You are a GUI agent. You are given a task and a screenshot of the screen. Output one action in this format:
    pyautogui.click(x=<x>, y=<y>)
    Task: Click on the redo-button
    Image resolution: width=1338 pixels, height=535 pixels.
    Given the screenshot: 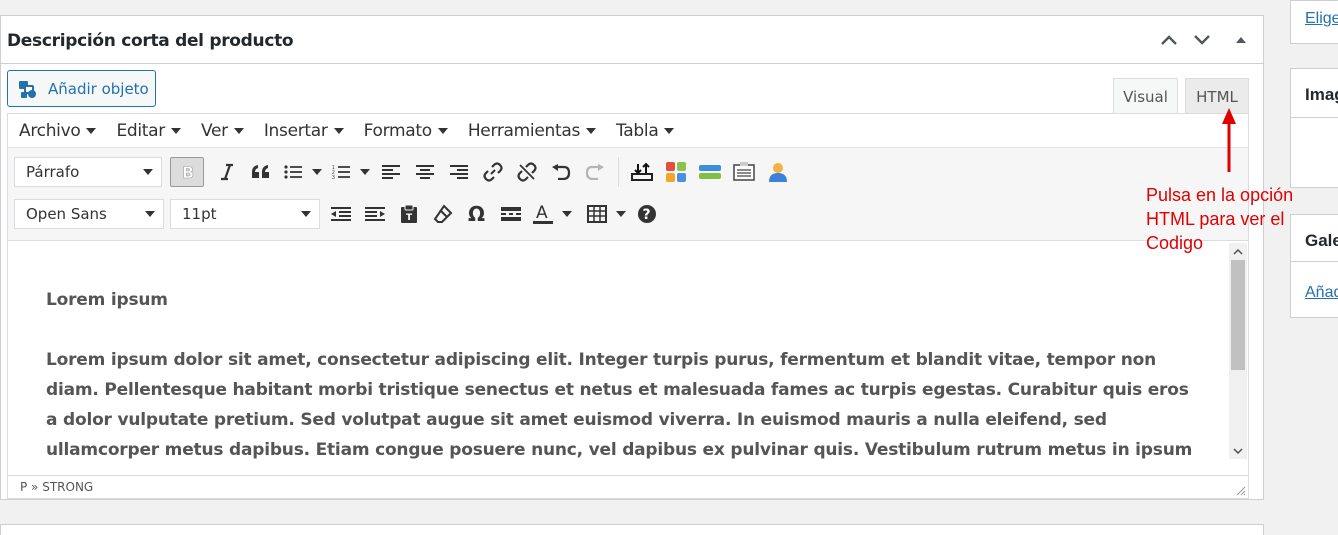 What is the action you would take?
    pyautogui.click(x=595, y=172)
    